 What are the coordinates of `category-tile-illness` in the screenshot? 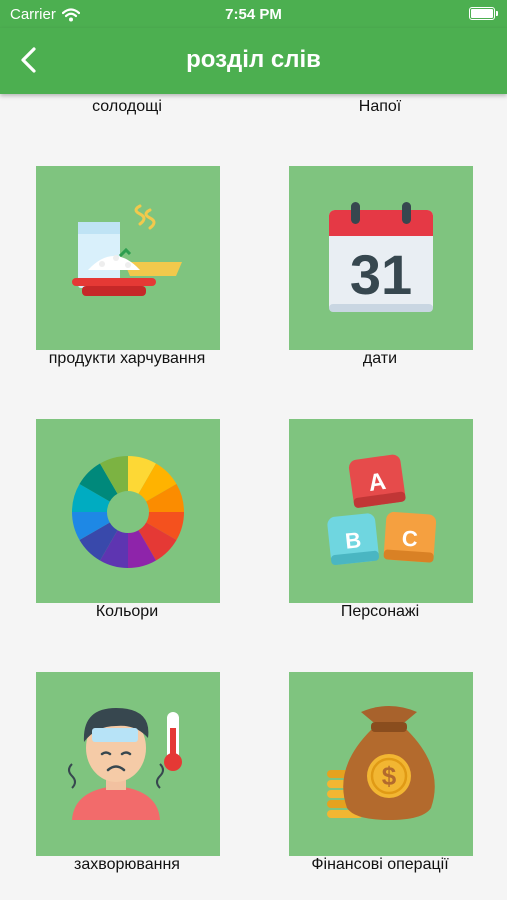 It's located at (128, 764).